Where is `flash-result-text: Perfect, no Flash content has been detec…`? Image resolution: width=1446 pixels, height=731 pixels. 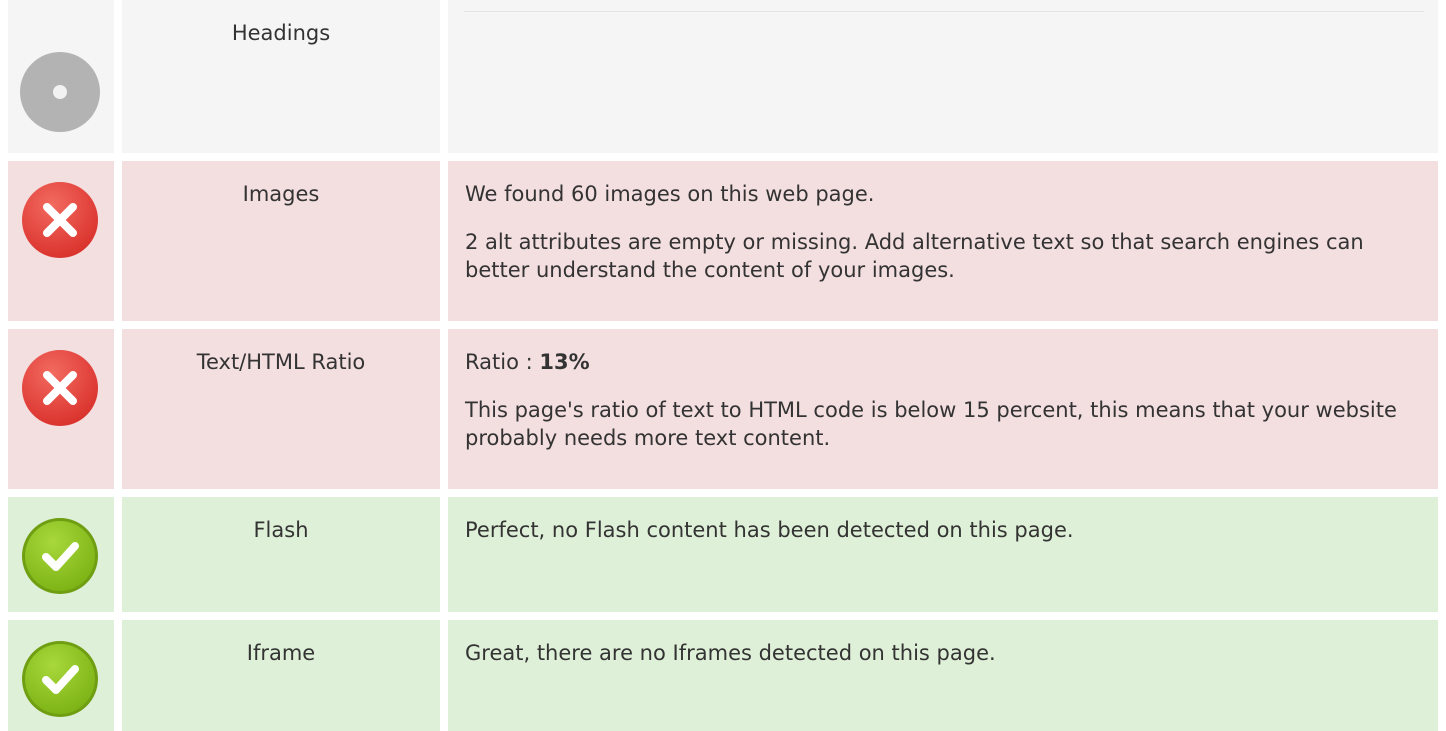
flash-result-text: Perfect, no Flash content has been detec… is located at coordinates (769, 530).